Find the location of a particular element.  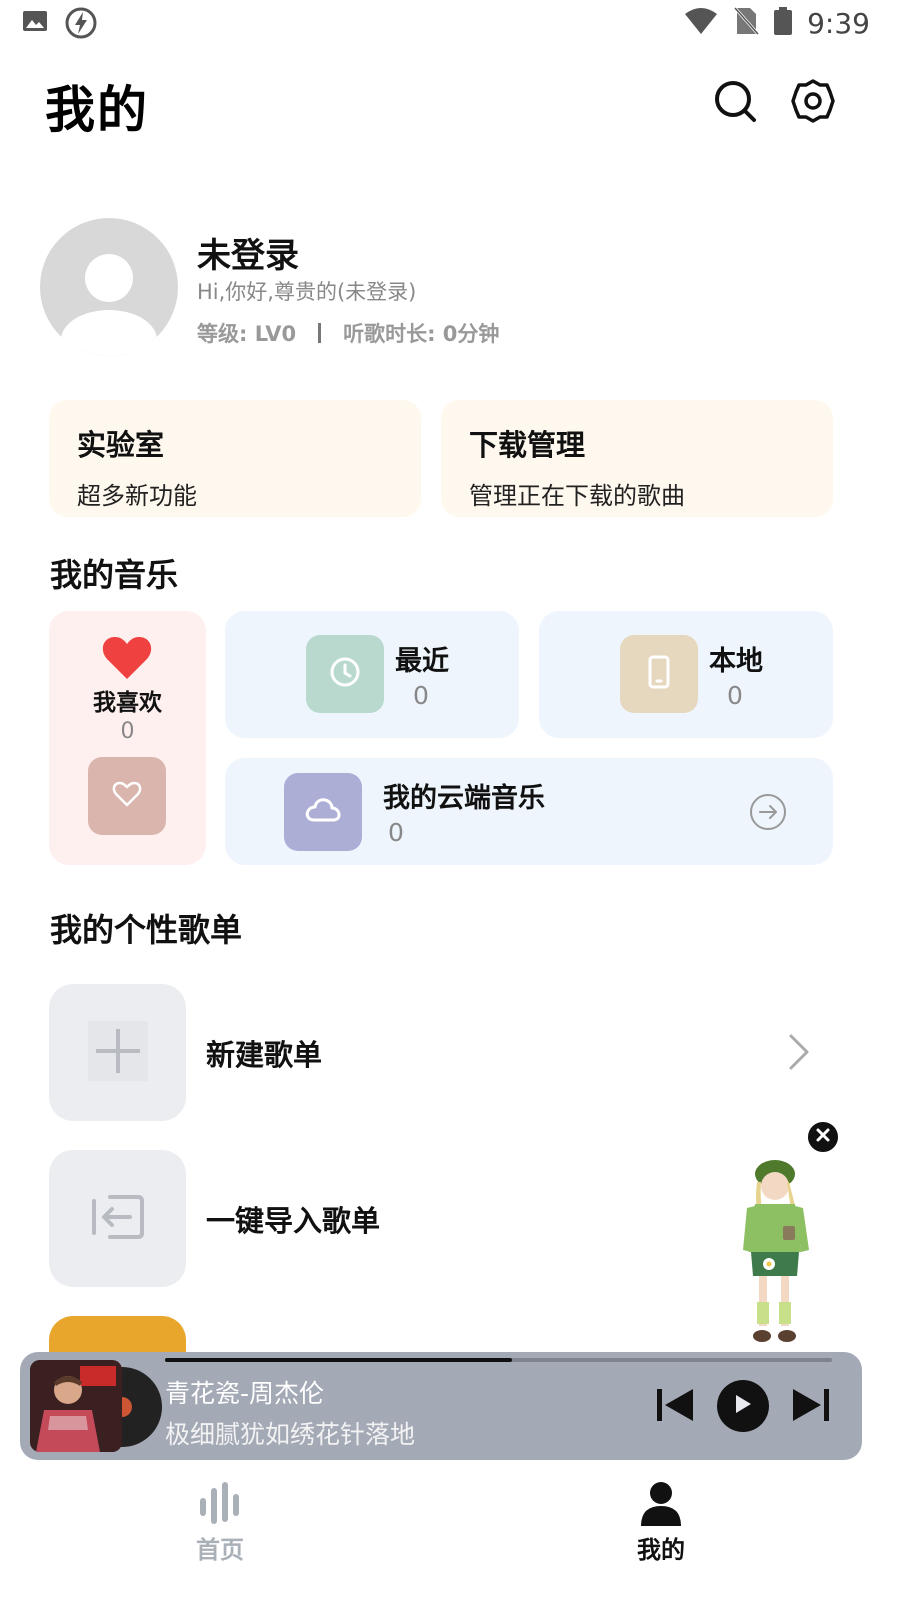

import-playlist-thumb is located at coordinates (117, 1218).